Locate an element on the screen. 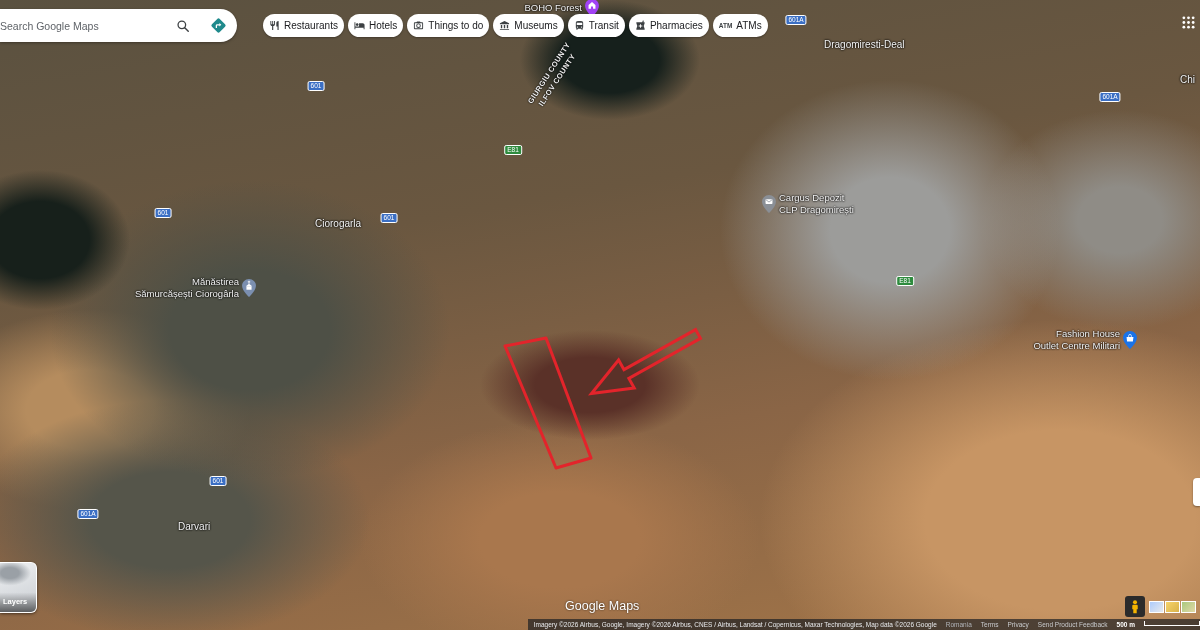 This screenshot has width=1200, height=630. person-icon is located at coordinates (1135, 606).